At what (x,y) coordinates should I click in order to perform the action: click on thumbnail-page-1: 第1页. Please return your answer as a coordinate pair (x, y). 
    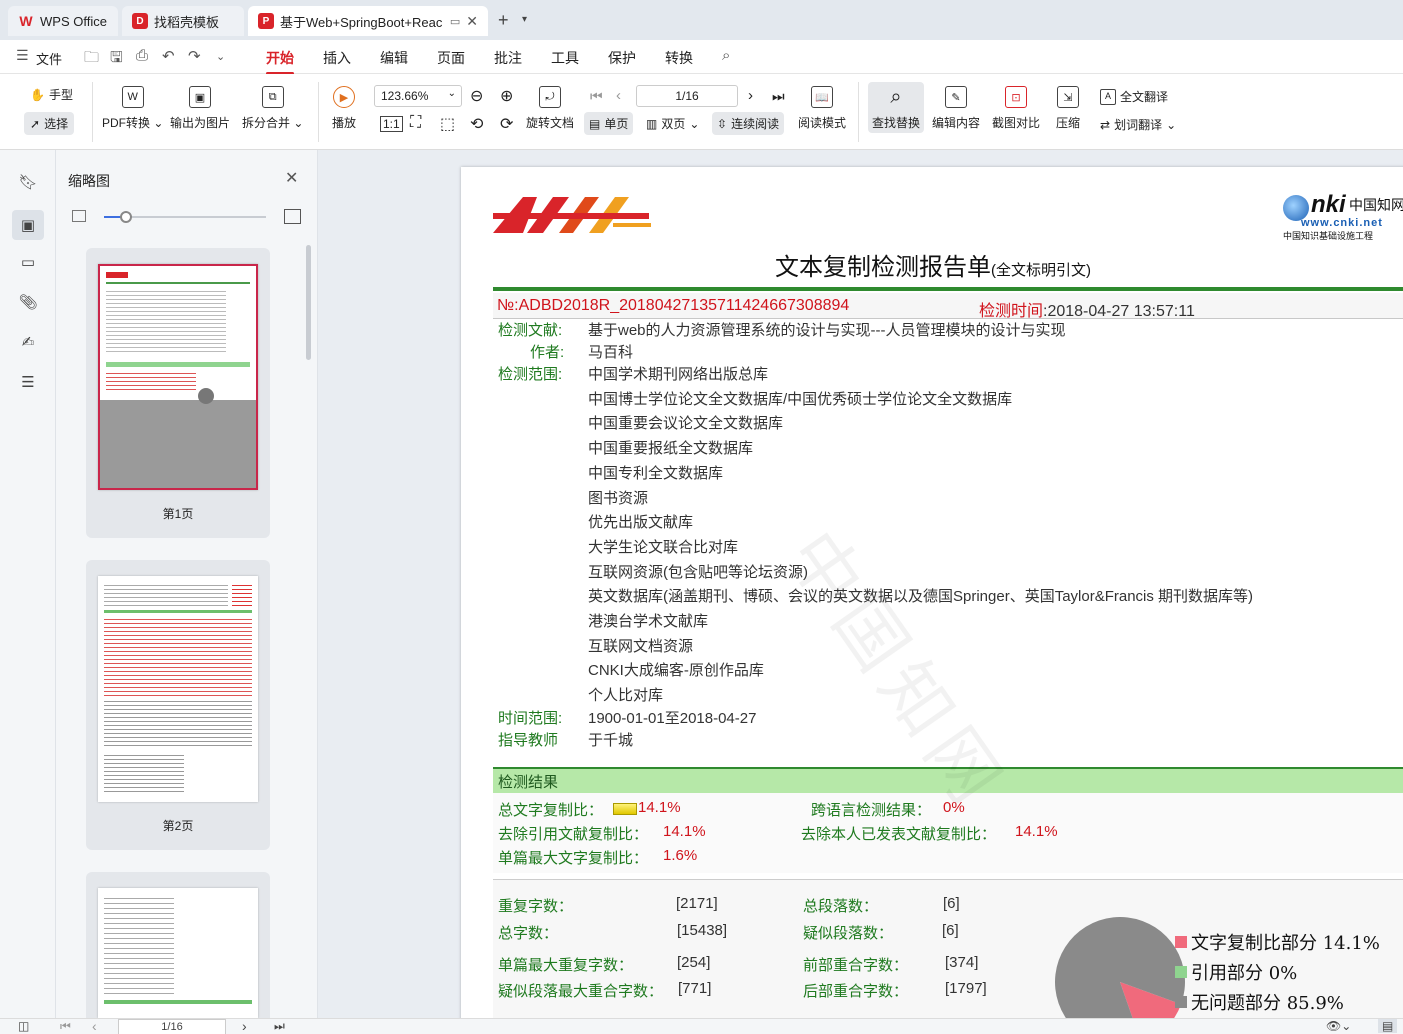
    Looking at the image, I should click on (178, 393).